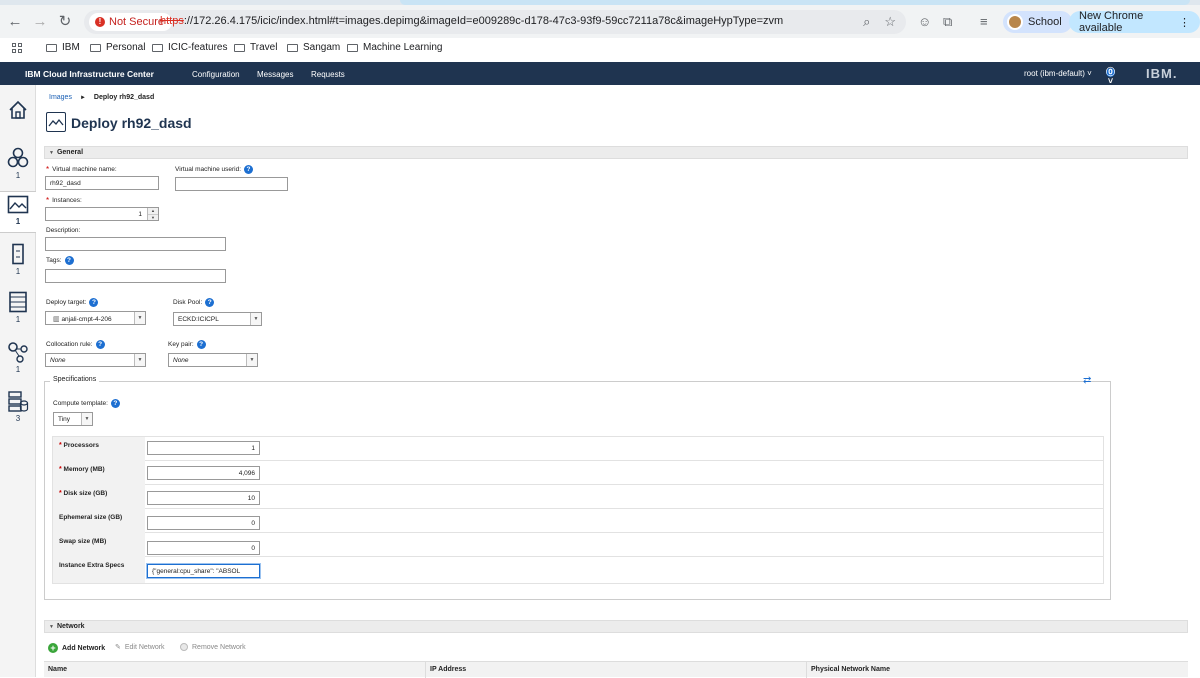 The width and height of the screenshot is (1200, 678). What do you see at coordinates (153, 217) in the screenshot?
I see `stepper-down-icon: ▼` at bounding box center [153, 217].